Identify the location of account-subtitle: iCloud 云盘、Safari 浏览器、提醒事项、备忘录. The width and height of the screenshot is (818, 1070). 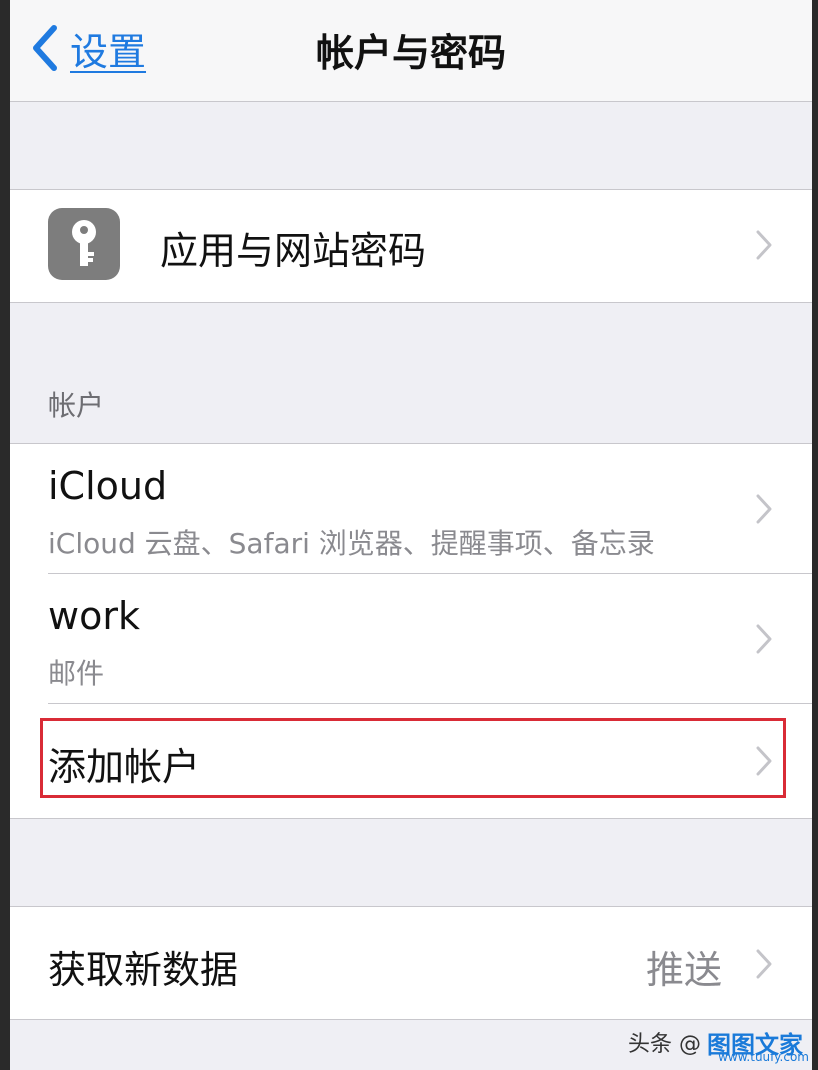
(351, 543).